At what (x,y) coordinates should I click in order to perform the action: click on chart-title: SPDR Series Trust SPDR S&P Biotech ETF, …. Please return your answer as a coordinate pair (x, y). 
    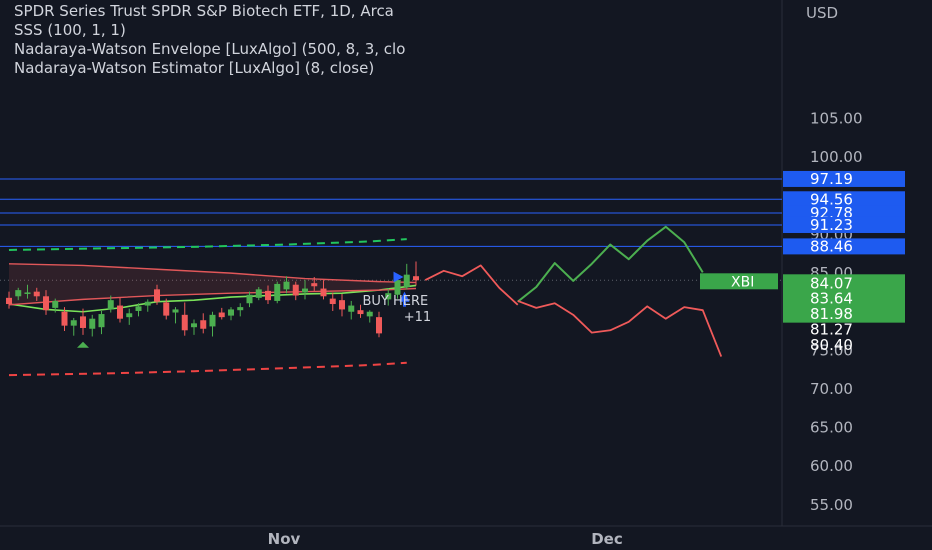
    Looking at the image, I should click on (209, 11).